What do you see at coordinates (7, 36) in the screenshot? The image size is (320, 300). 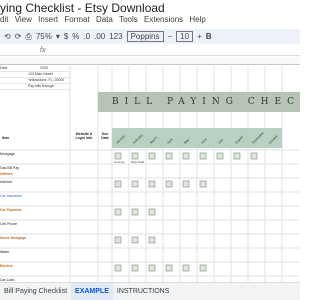 I see `undo-icon: ⟲` at bounding box center [7, 36].